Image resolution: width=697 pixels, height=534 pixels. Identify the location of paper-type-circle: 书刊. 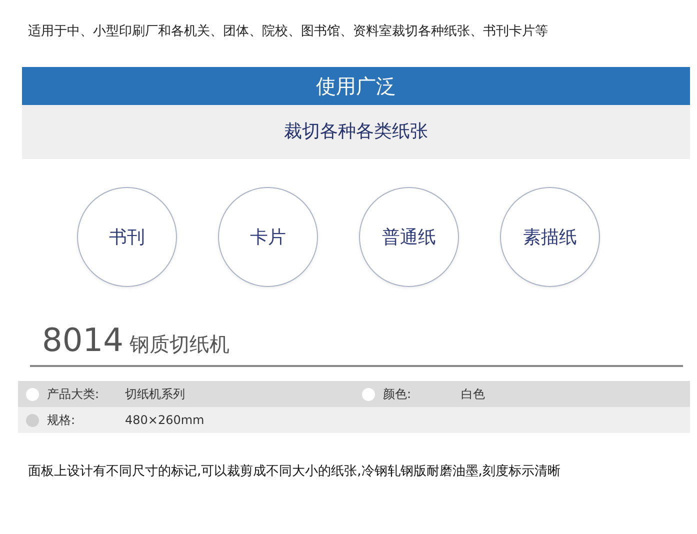
(127, 237).